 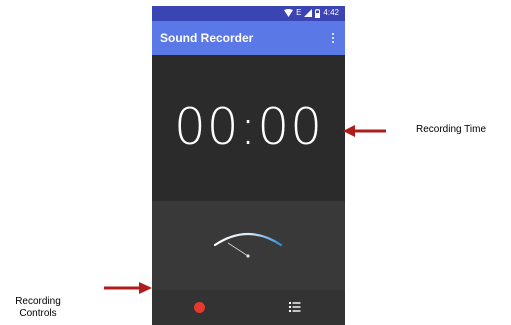 I want to click on status-time: 4:42, so click(x=331, y=12).